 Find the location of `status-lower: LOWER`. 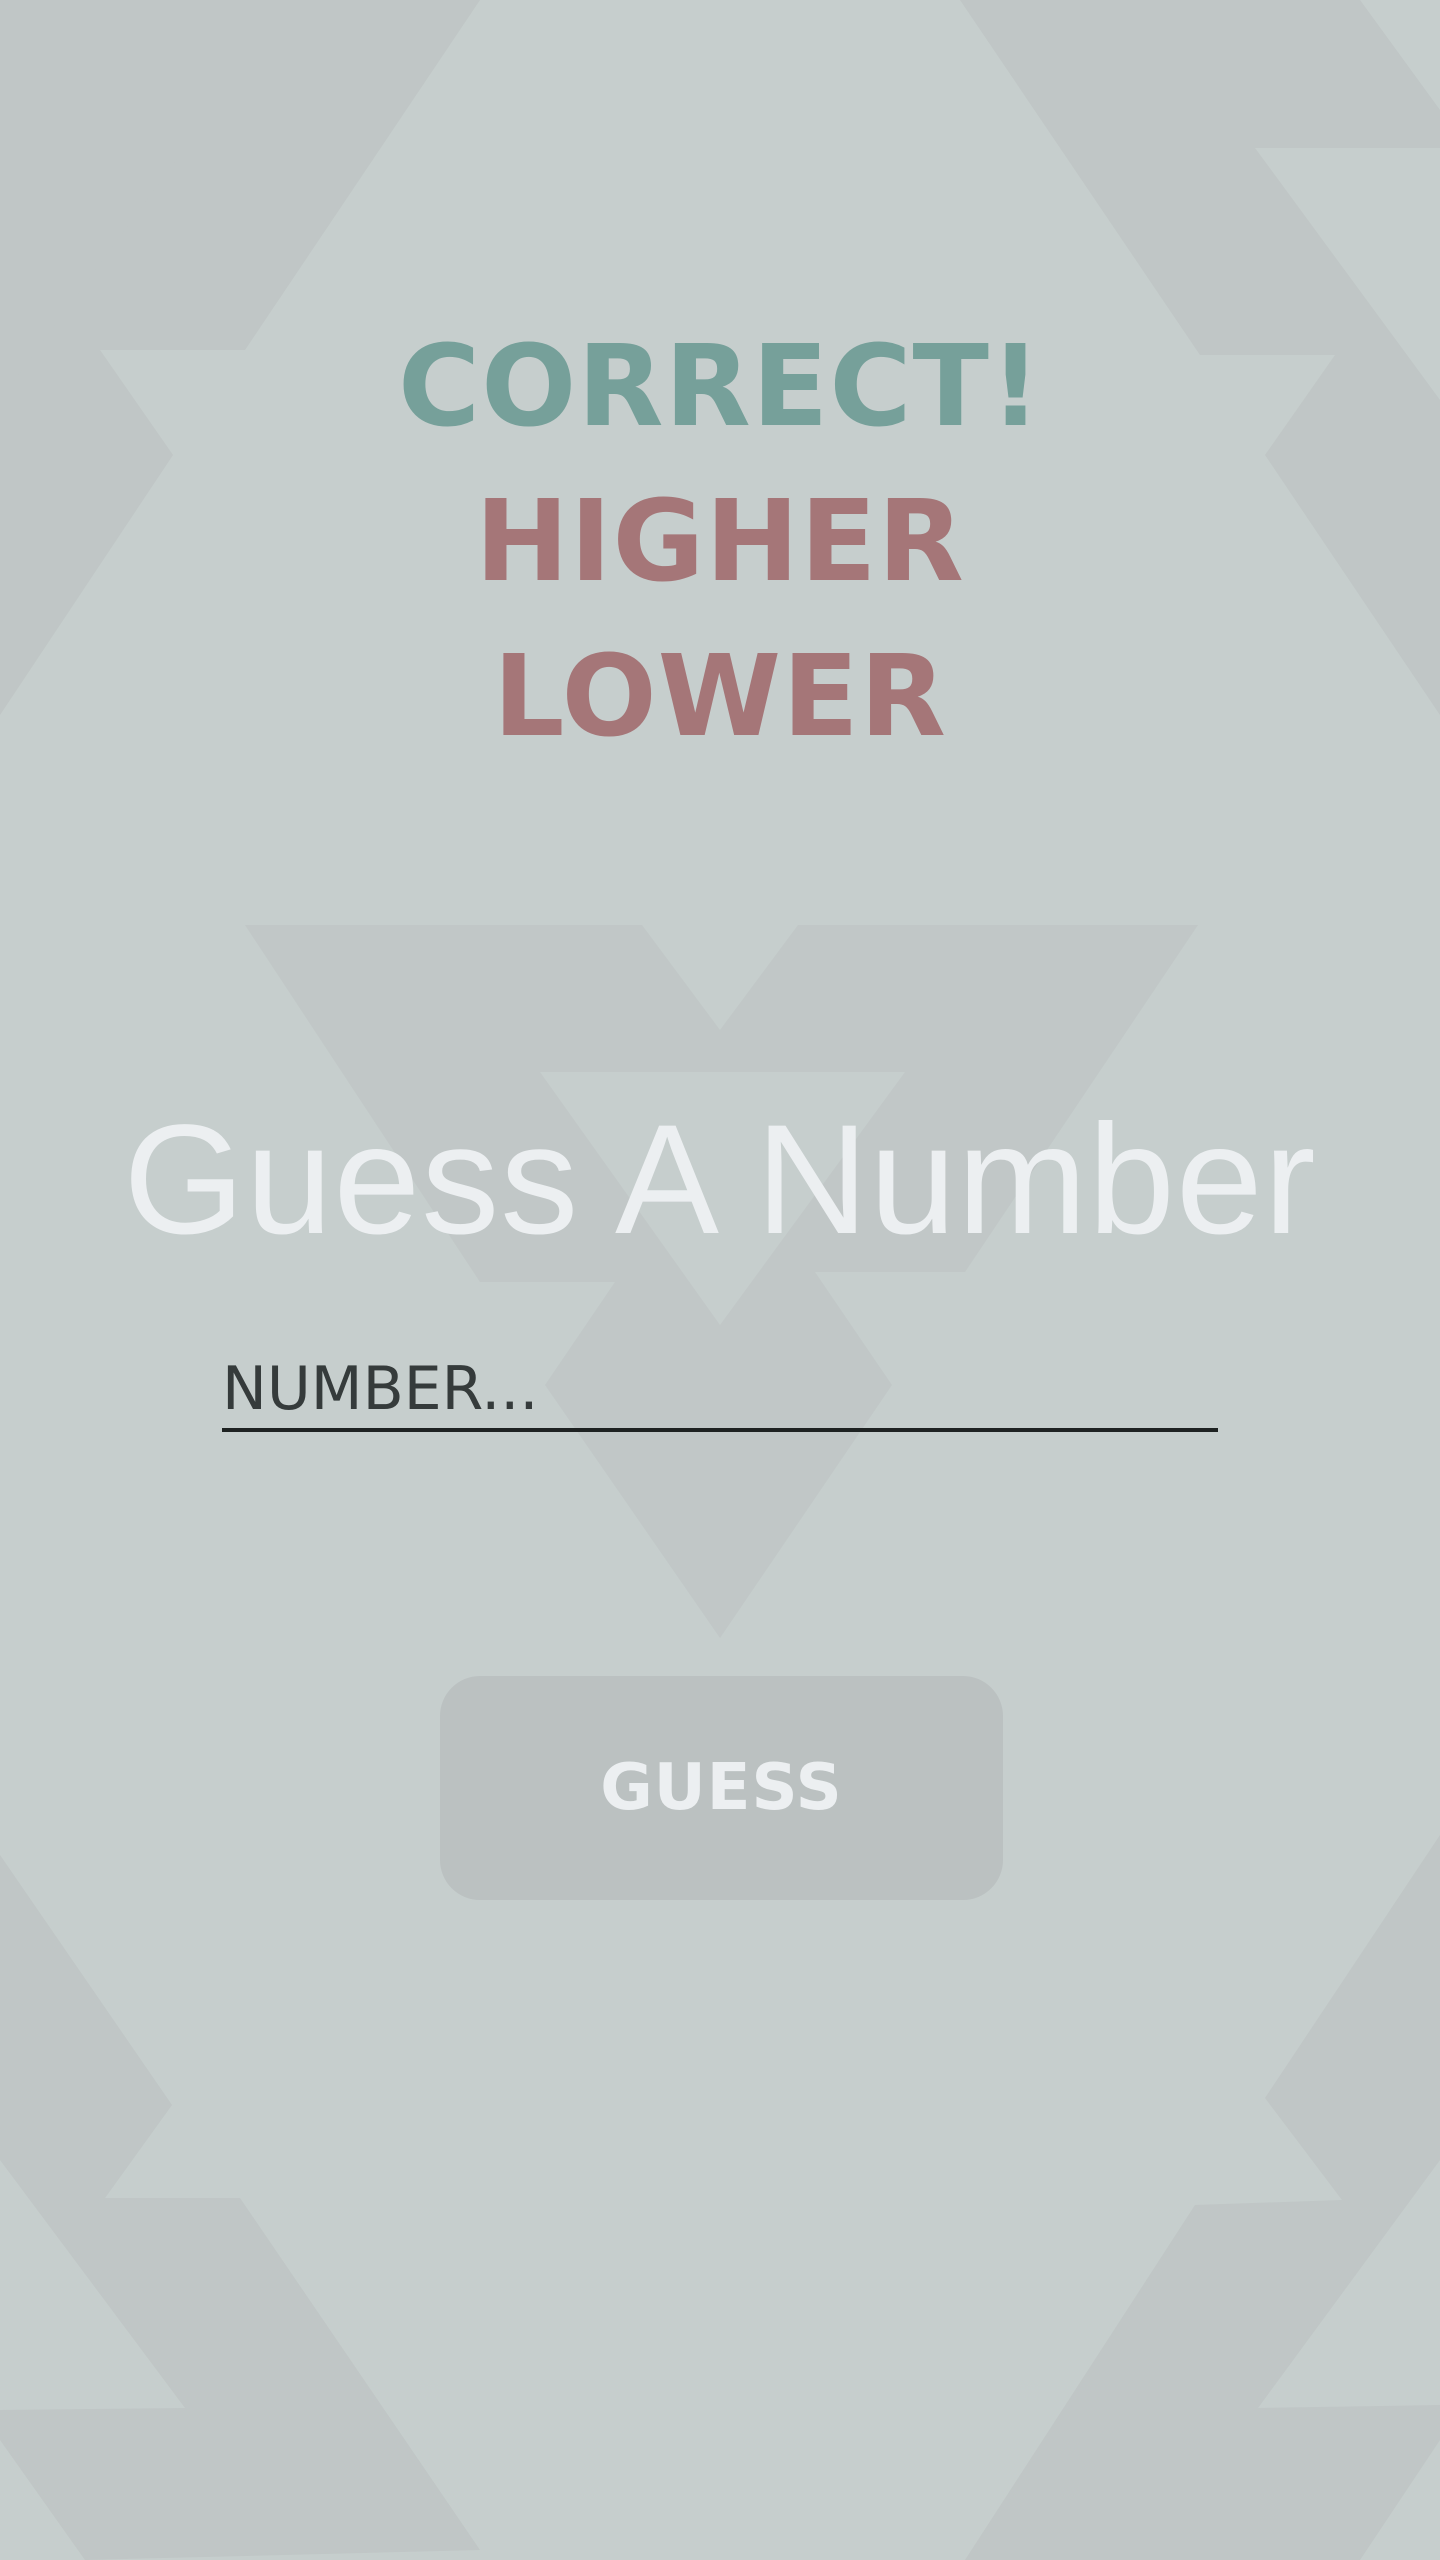

status-lower: LOWER is located at coordinates (720, 697).